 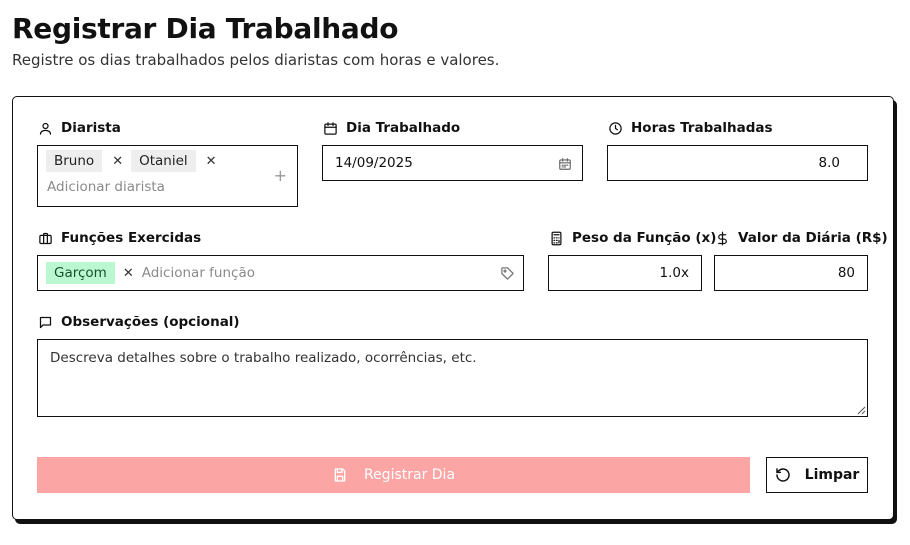 I want to click on funcoes-multiselect: Garçom ✕ Adicionar função, so click(x=280, y=273).